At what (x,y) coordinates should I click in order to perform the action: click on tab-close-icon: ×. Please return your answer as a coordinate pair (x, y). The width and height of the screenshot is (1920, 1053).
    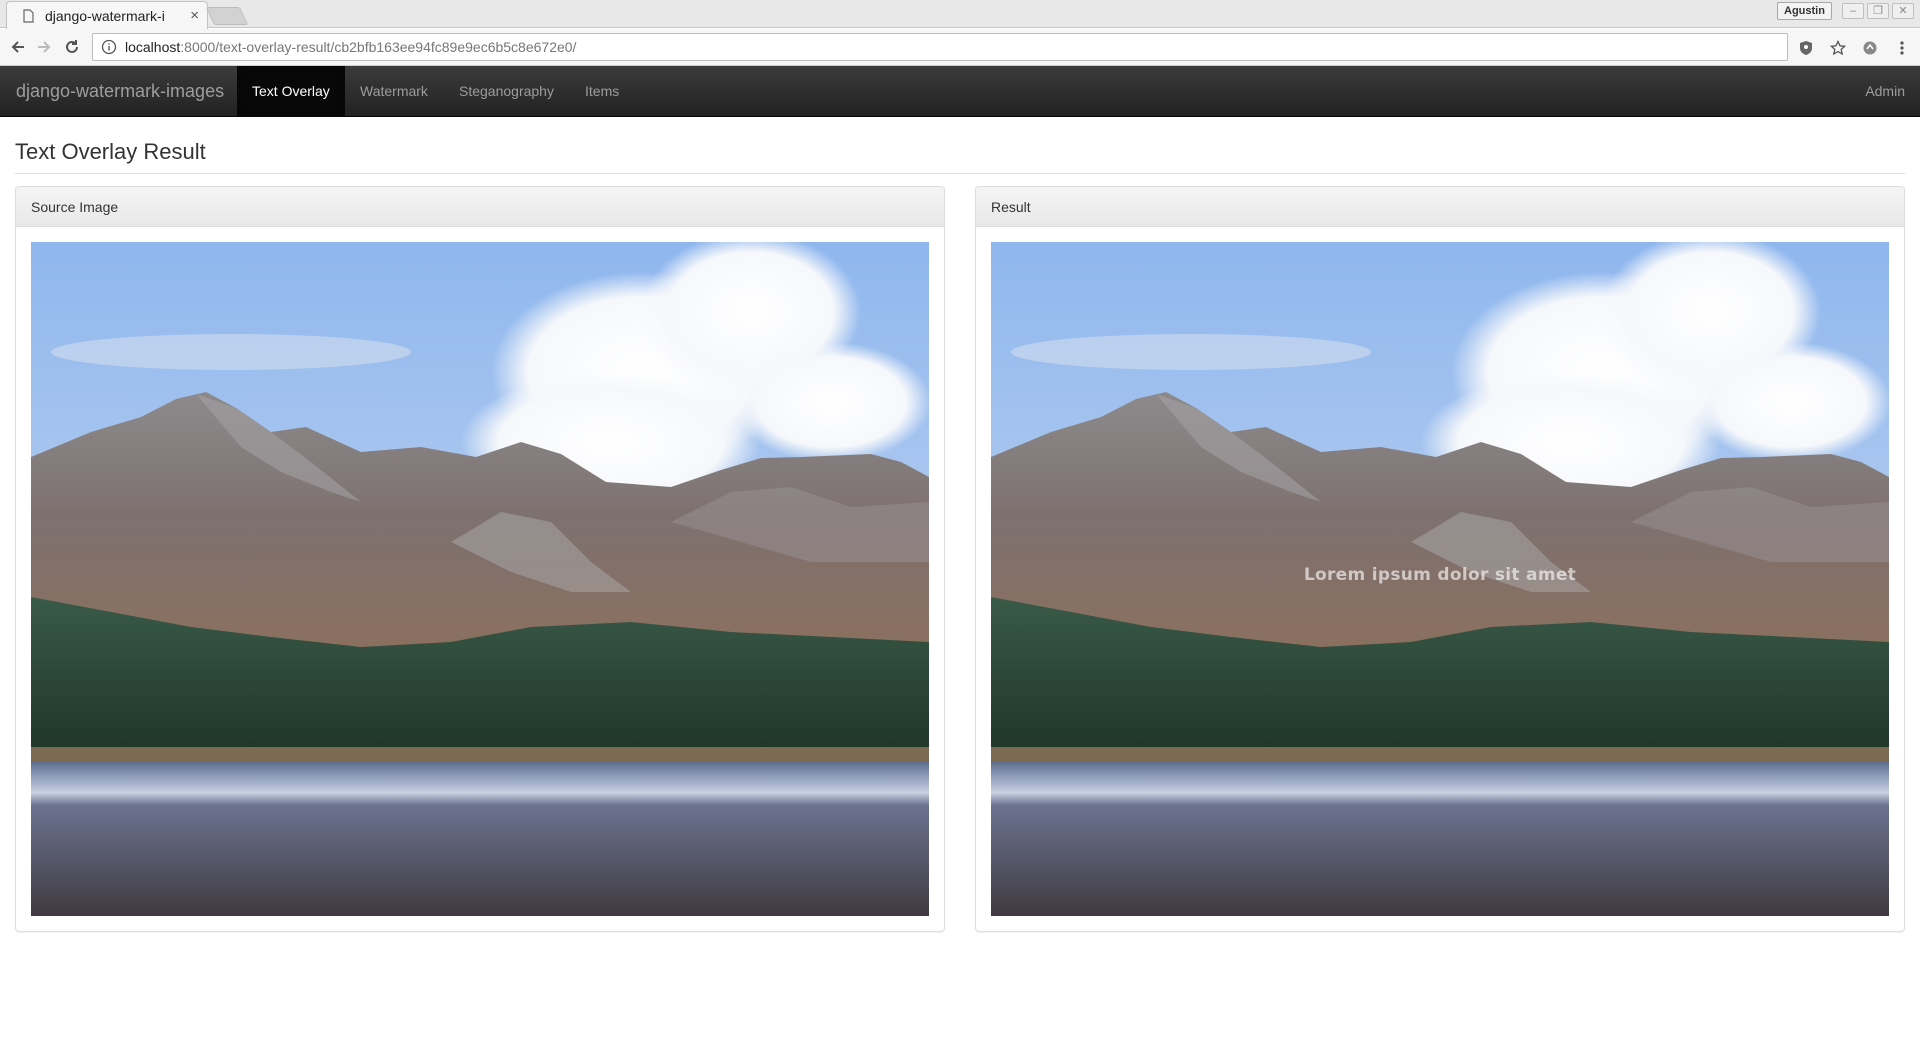
    Looking at the image, I should click on (194, 15).